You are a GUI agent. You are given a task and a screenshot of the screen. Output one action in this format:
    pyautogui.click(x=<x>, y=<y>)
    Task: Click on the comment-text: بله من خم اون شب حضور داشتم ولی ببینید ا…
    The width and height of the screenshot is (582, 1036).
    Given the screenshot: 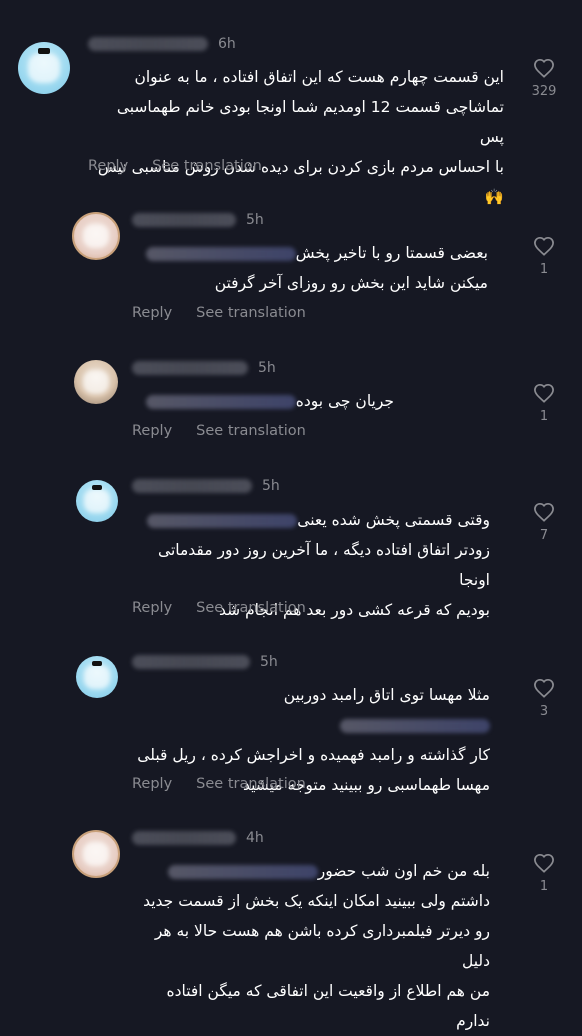 What is the action you would take?
    pyautogui.click(x=316, y=946)
    